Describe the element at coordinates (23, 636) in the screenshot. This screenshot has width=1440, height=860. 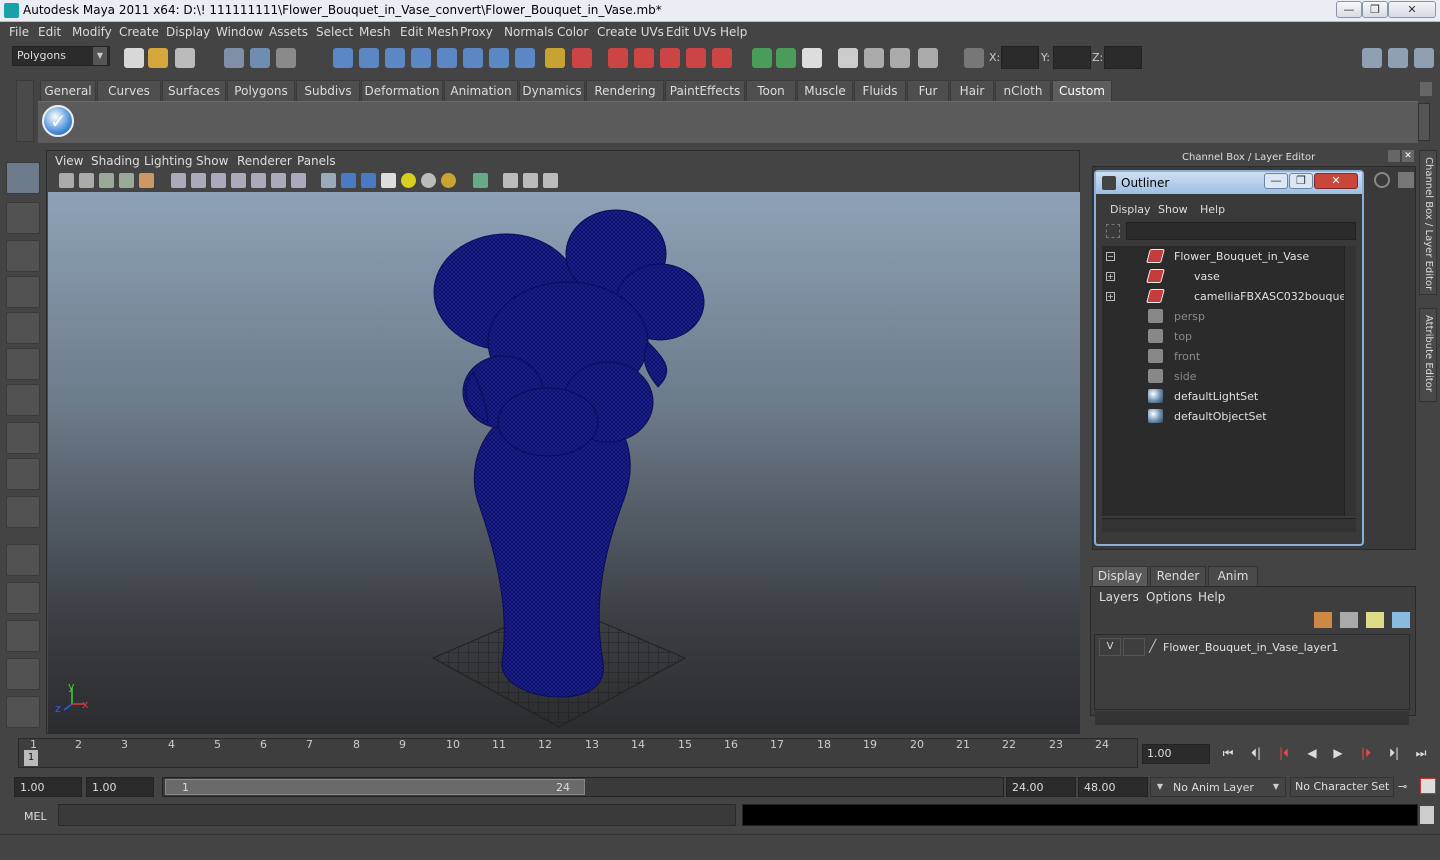
I see `outliner-layout-icon` at that location.